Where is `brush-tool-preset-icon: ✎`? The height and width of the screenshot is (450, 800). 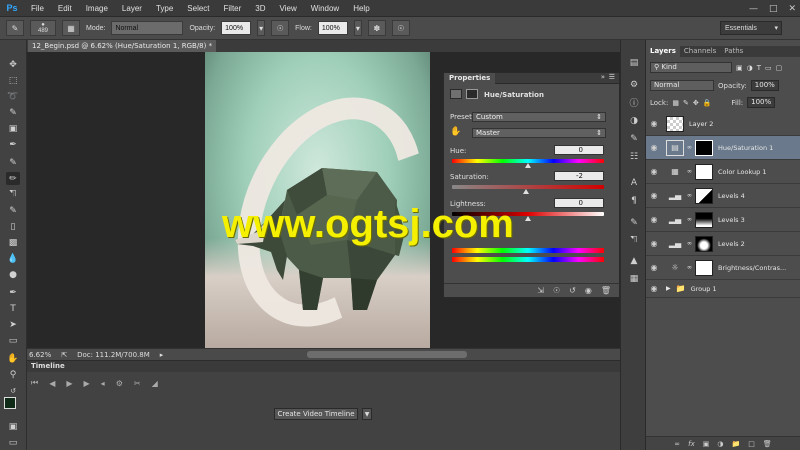
brush-tool-preset-icon: ✎ is located at coordinates (15, 28).